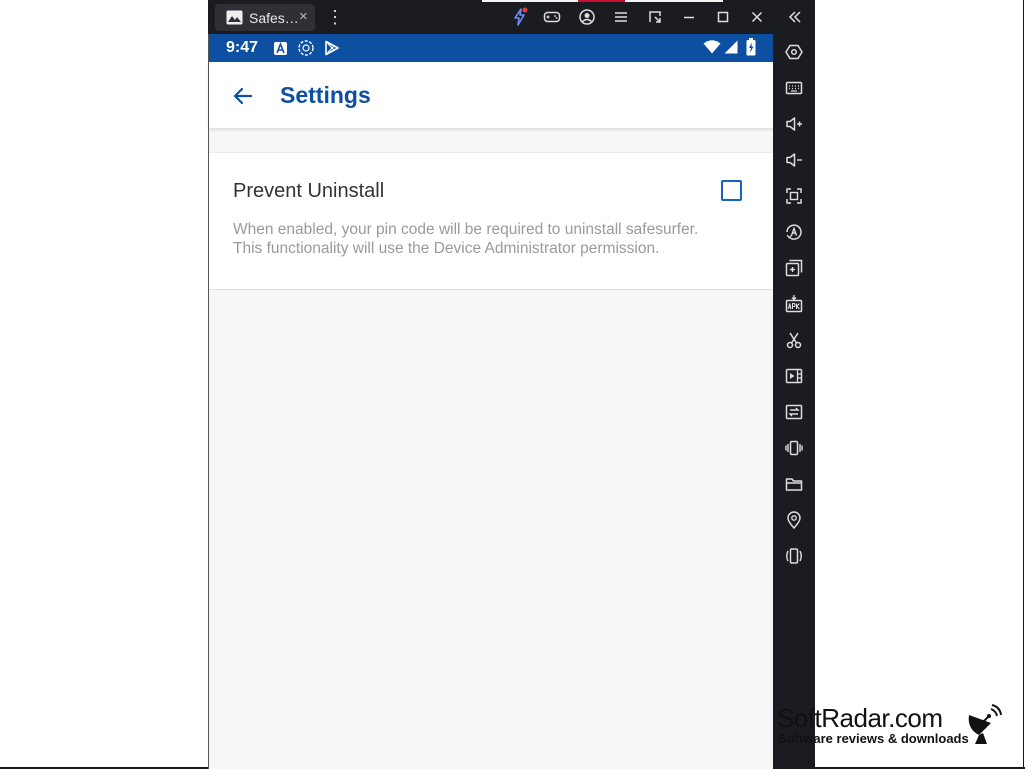 The width and height of the screenshot is (1025, 769). I want to click on restore-window-icon, so click(655, 17).